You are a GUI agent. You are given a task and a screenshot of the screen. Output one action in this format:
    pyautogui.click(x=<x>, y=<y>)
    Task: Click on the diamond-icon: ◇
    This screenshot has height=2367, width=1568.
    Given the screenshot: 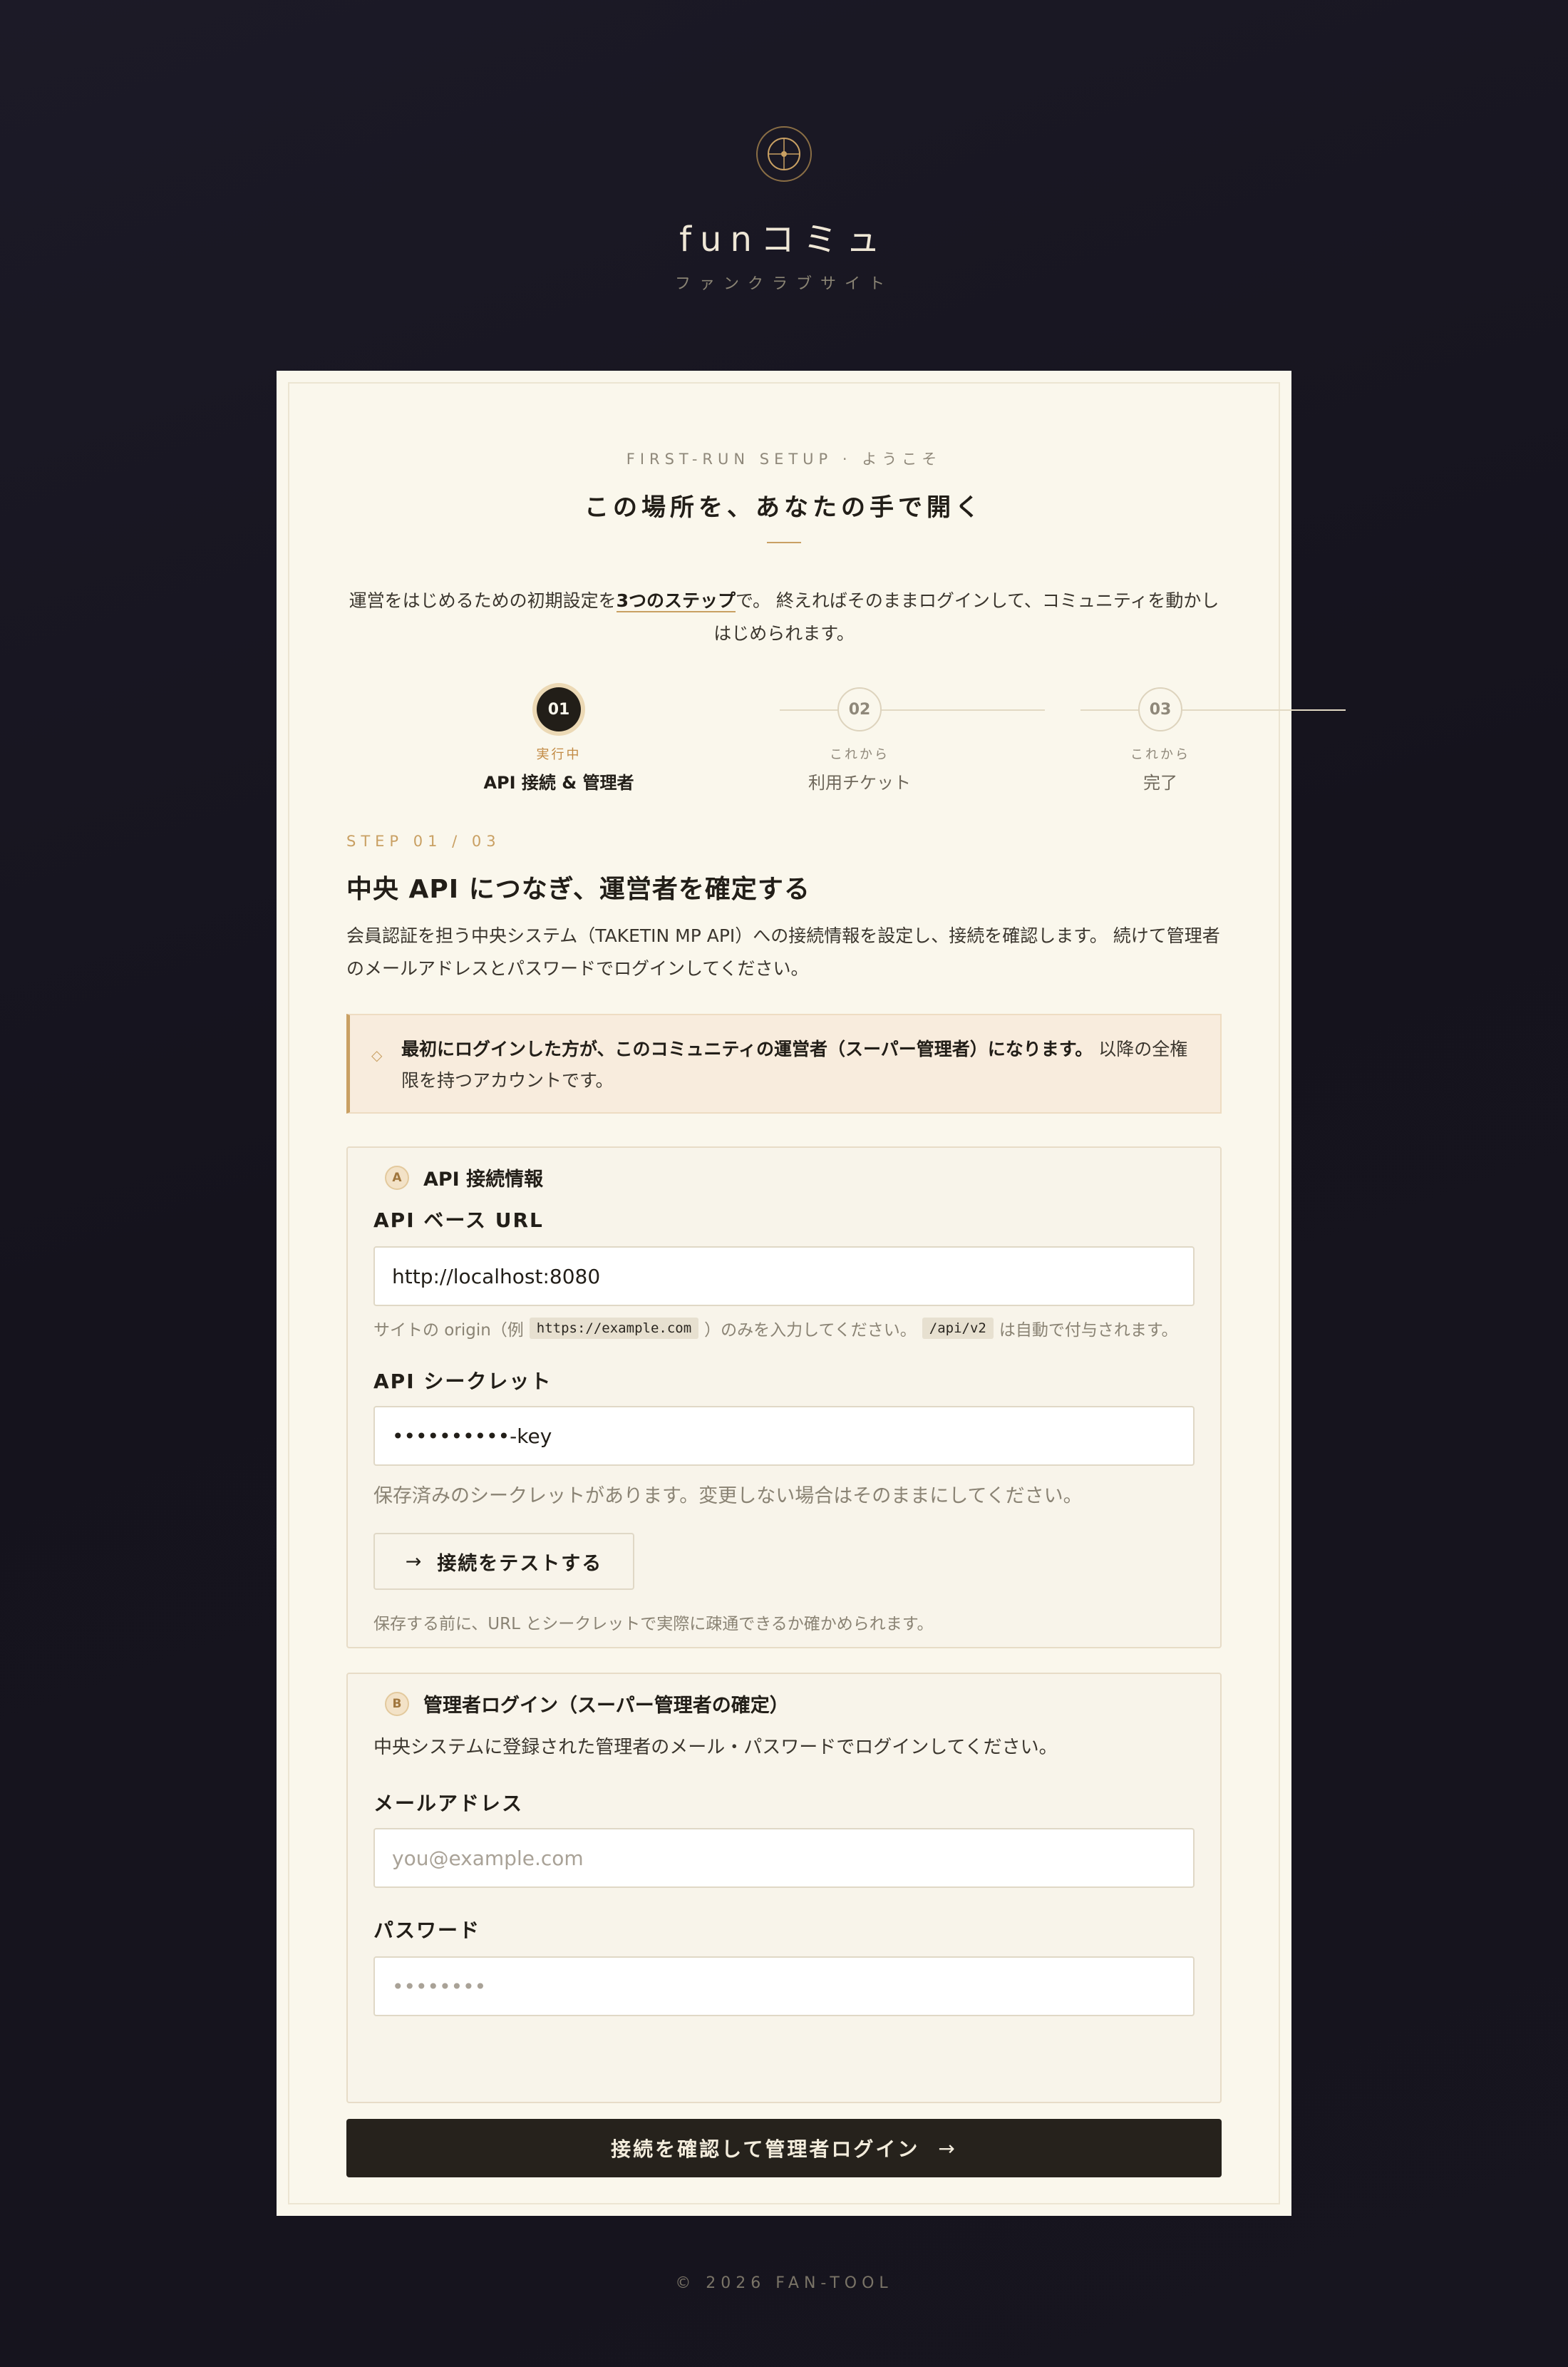 What is the action you would take?
    pyautogui.click(x=377, y=1055)
    